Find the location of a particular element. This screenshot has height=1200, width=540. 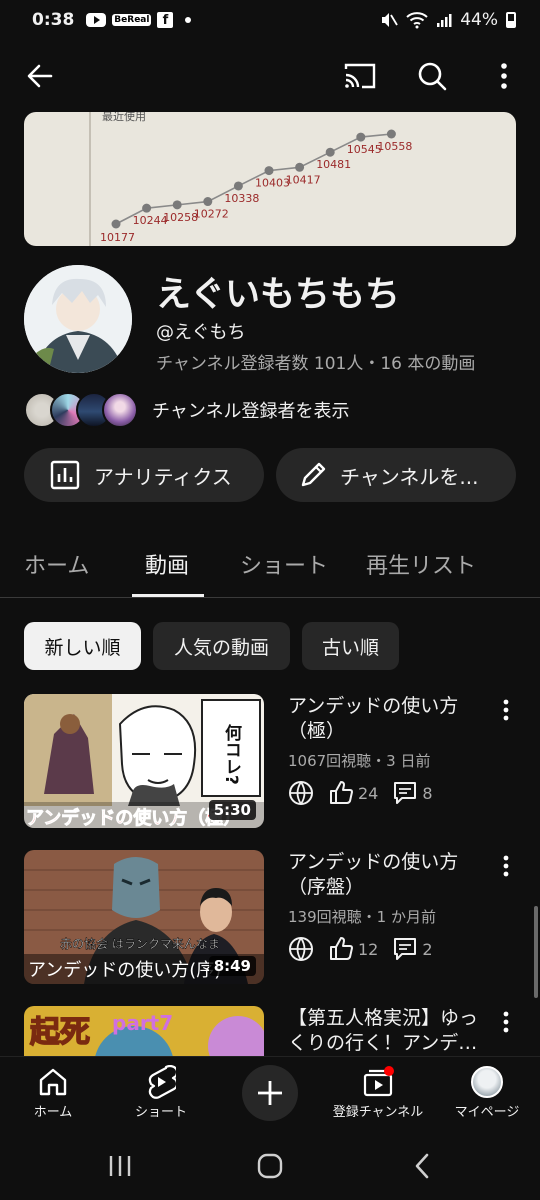

comment-count: 8 is located at coordinates (427, 793).